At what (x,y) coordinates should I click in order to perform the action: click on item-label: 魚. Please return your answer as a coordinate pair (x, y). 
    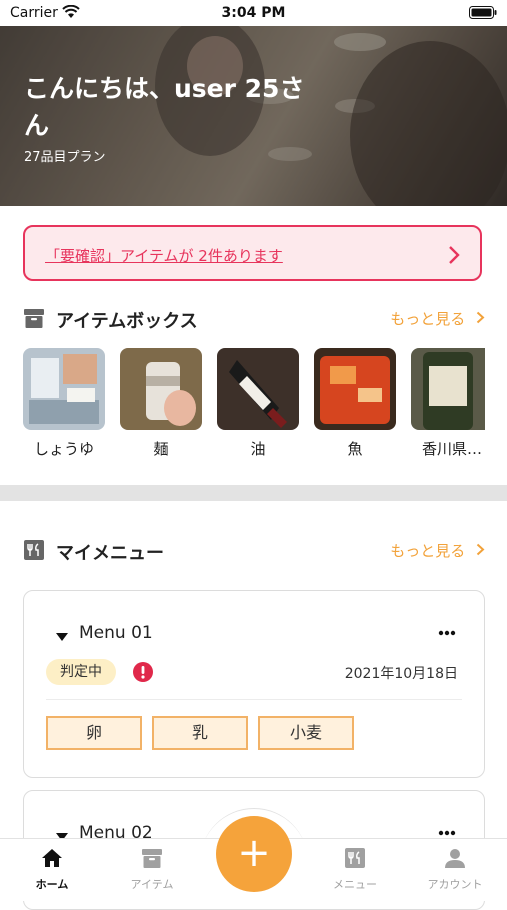
    Looking at the image, I should click on (355, 449).